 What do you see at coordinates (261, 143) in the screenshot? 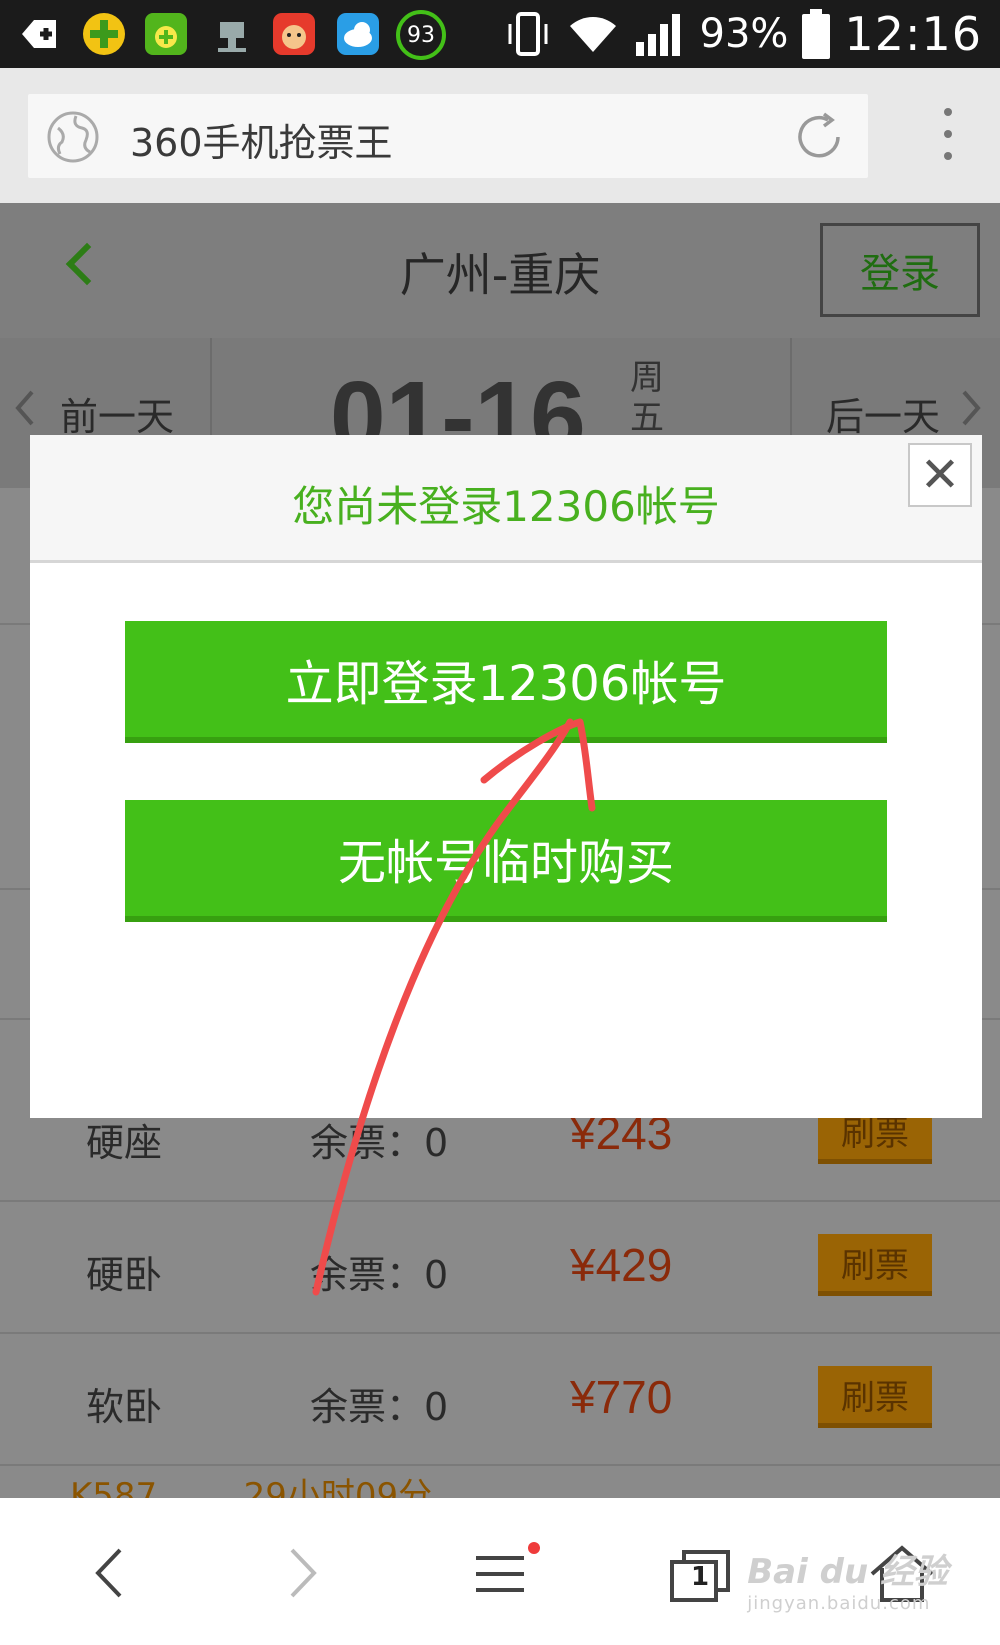
I see `url-title: 360手机抢票王` at bounding box center [261, 143].